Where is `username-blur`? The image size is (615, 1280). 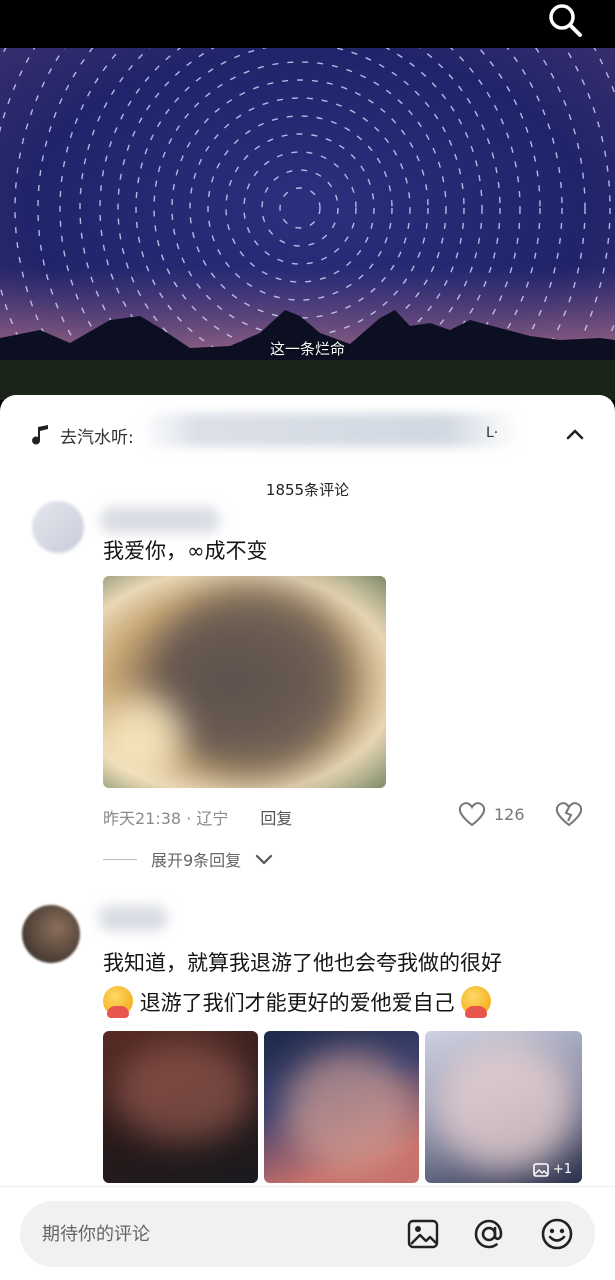 username-blur is located at coordinates (133, 918).